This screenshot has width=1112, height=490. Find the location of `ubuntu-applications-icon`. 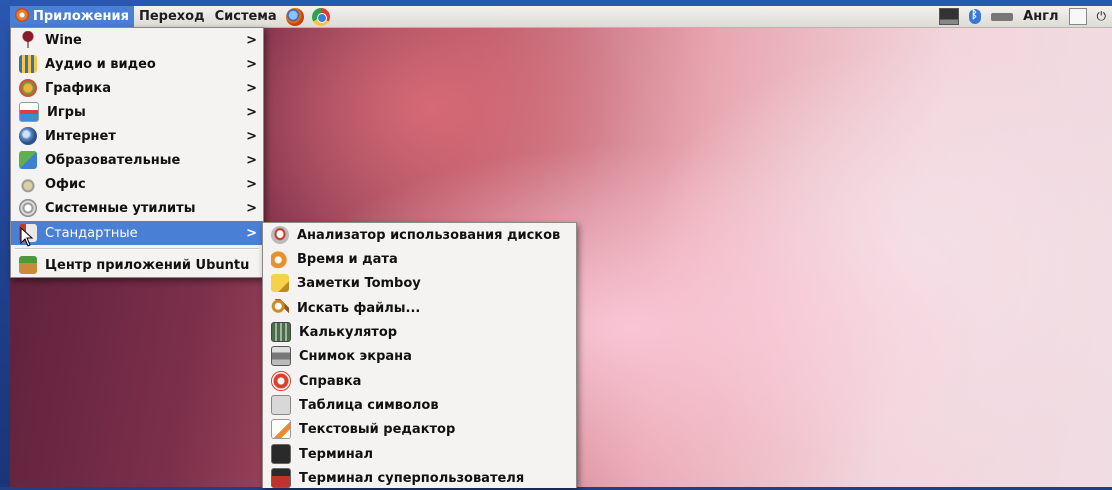

ubuntu-applications-icon is located at coordinates (22, 15).